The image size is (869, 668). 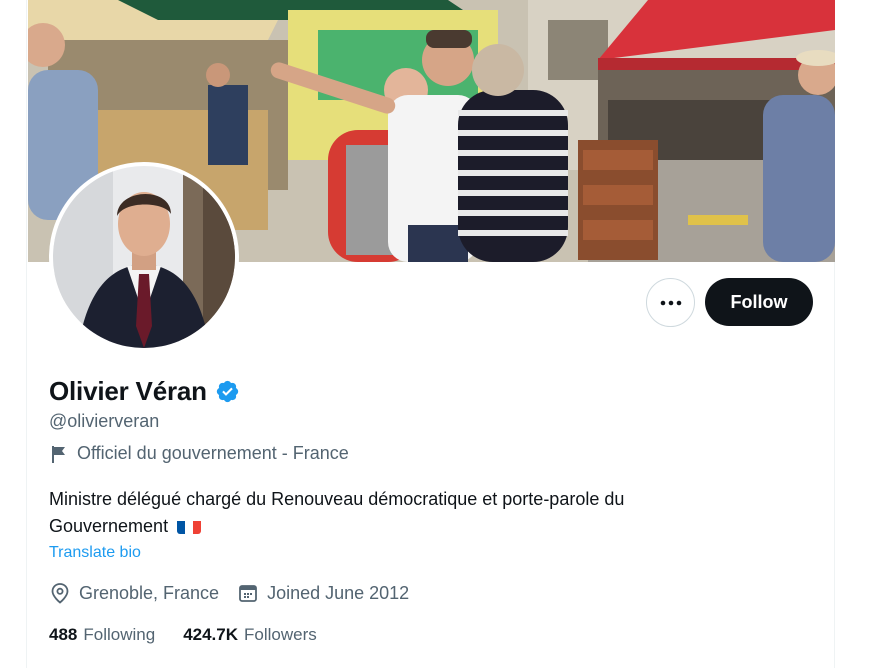 I want to click on followers-label: Followers, so click(x=280, y=634).